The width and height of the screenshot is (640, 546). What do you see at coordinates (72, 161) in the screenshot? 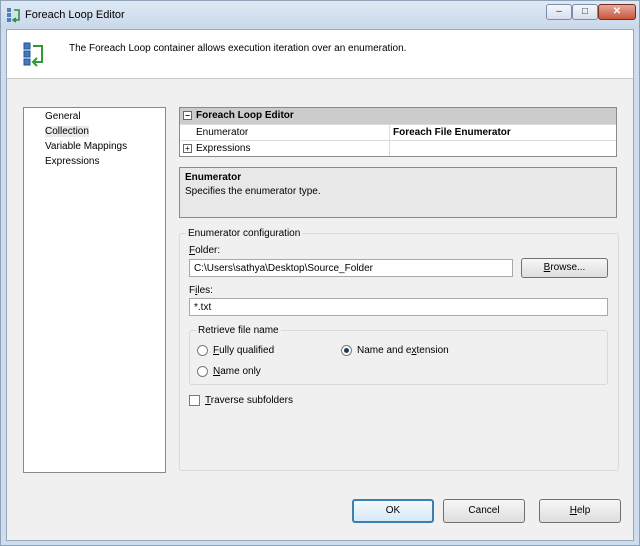
I see `nav-item-expressions: Expressions` at bounding box center [72, 161].